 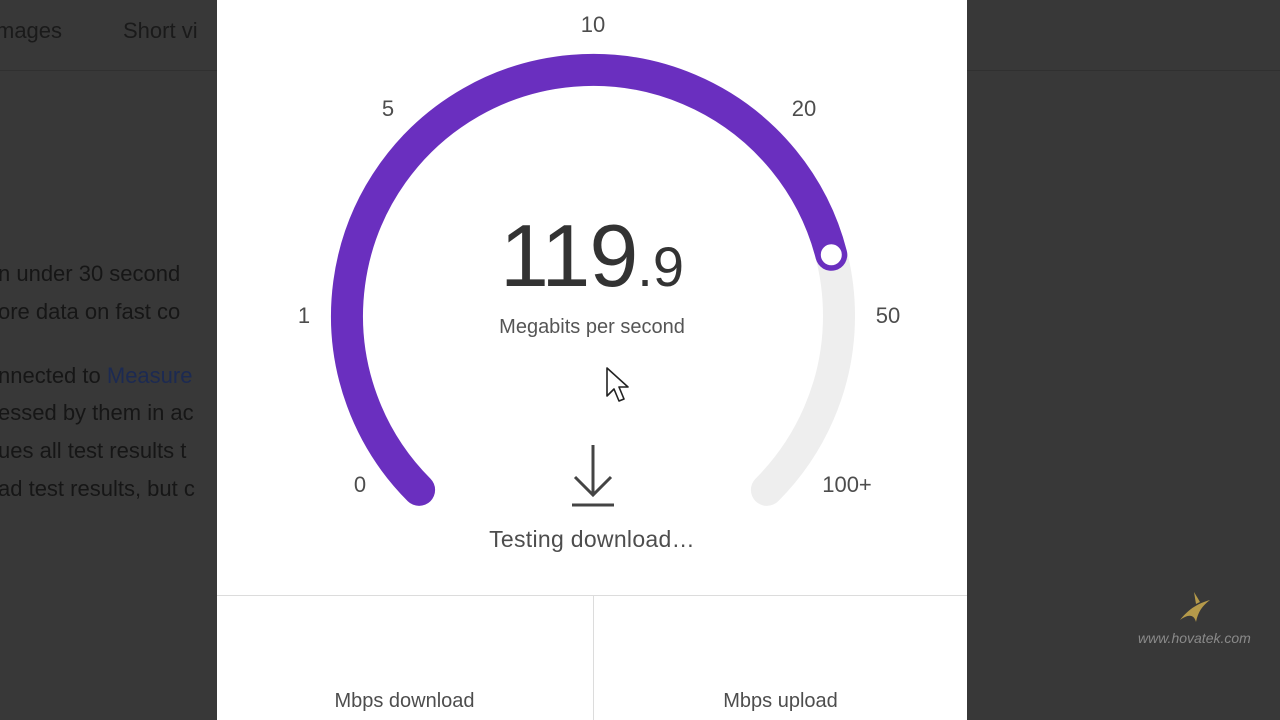 What do you see at coordinates (360, 484) in the screenshot?
I see `gauge-tick-label: 0` at bounding box center [360, 484].